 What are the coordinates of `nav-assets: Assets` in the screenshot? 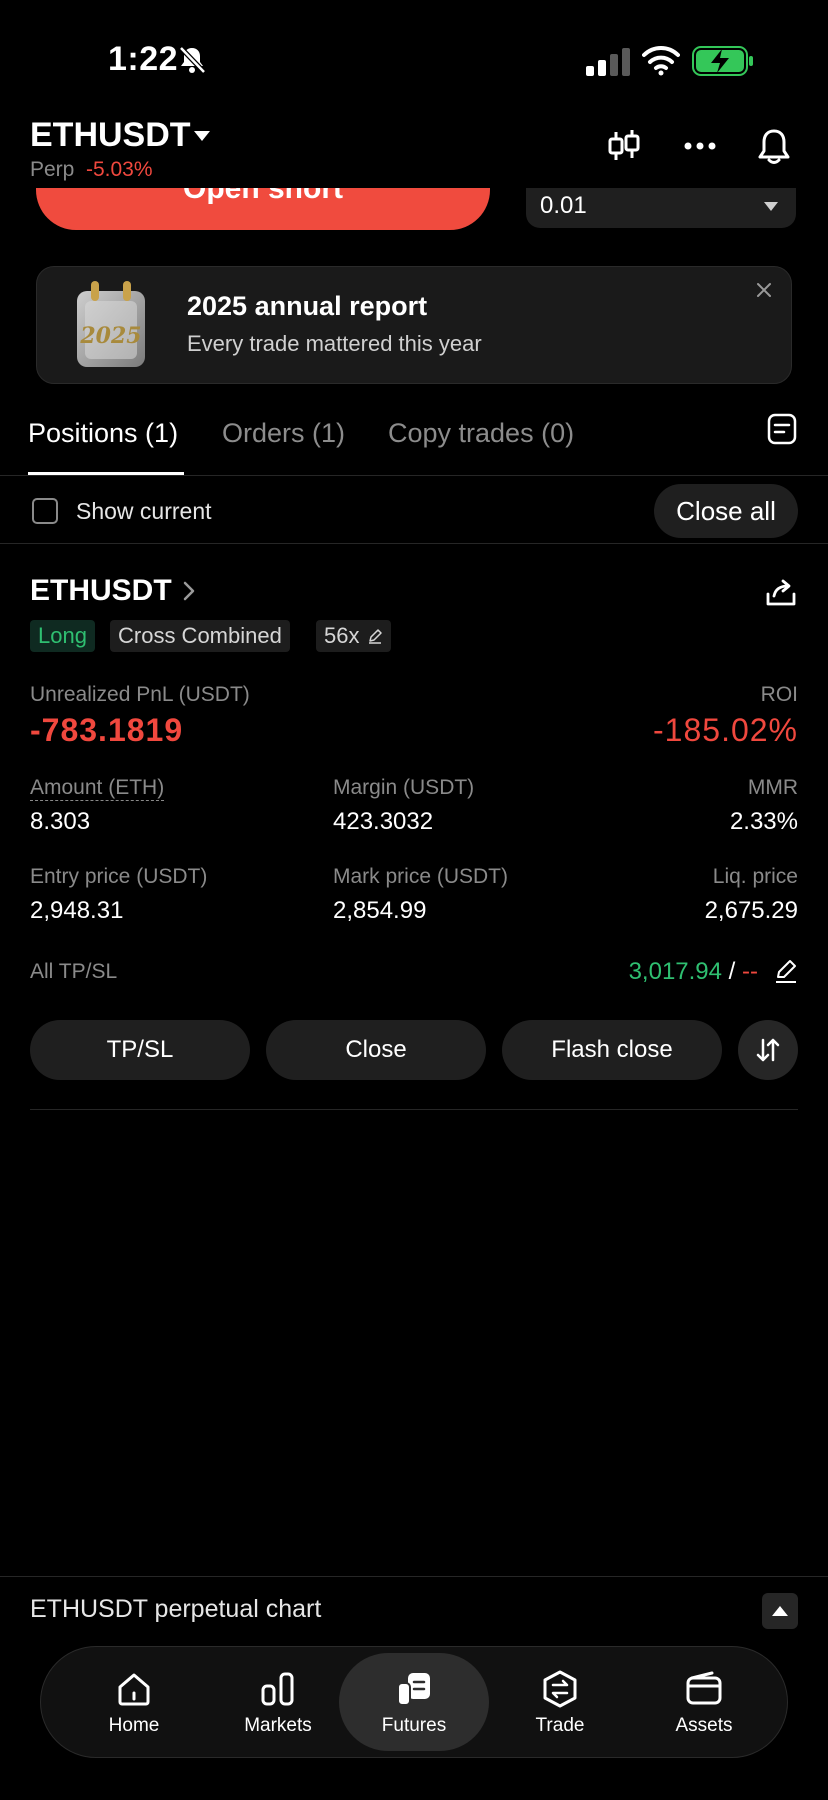 It's located at (704, 1702).